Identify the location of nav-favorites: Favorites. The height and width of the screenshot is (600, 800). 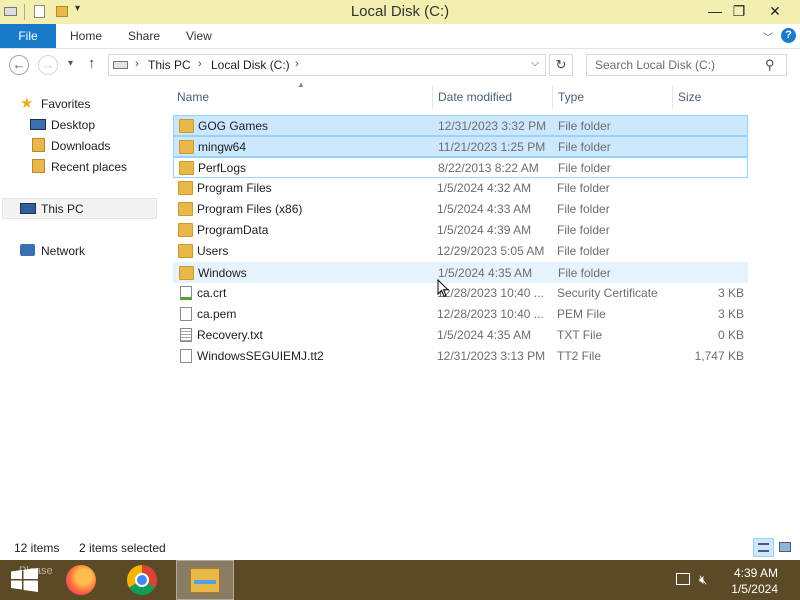
(65, 104).